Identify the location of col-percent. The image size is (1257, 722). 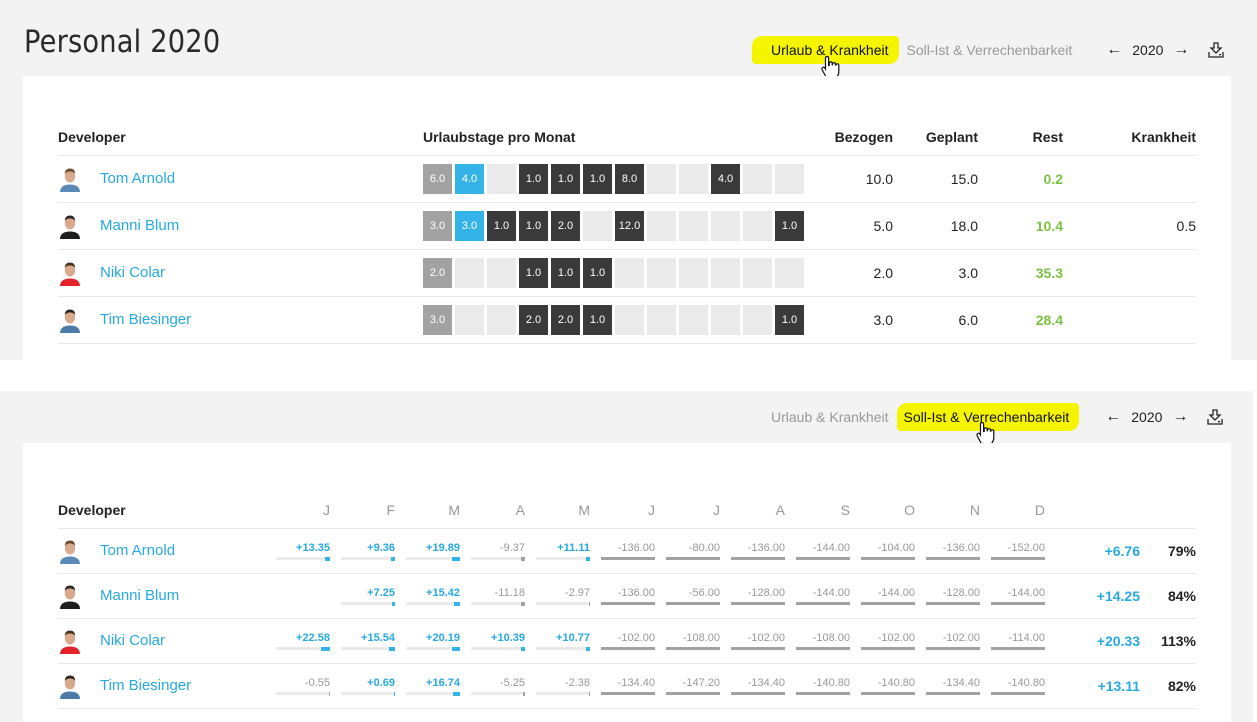
(1168, 511).